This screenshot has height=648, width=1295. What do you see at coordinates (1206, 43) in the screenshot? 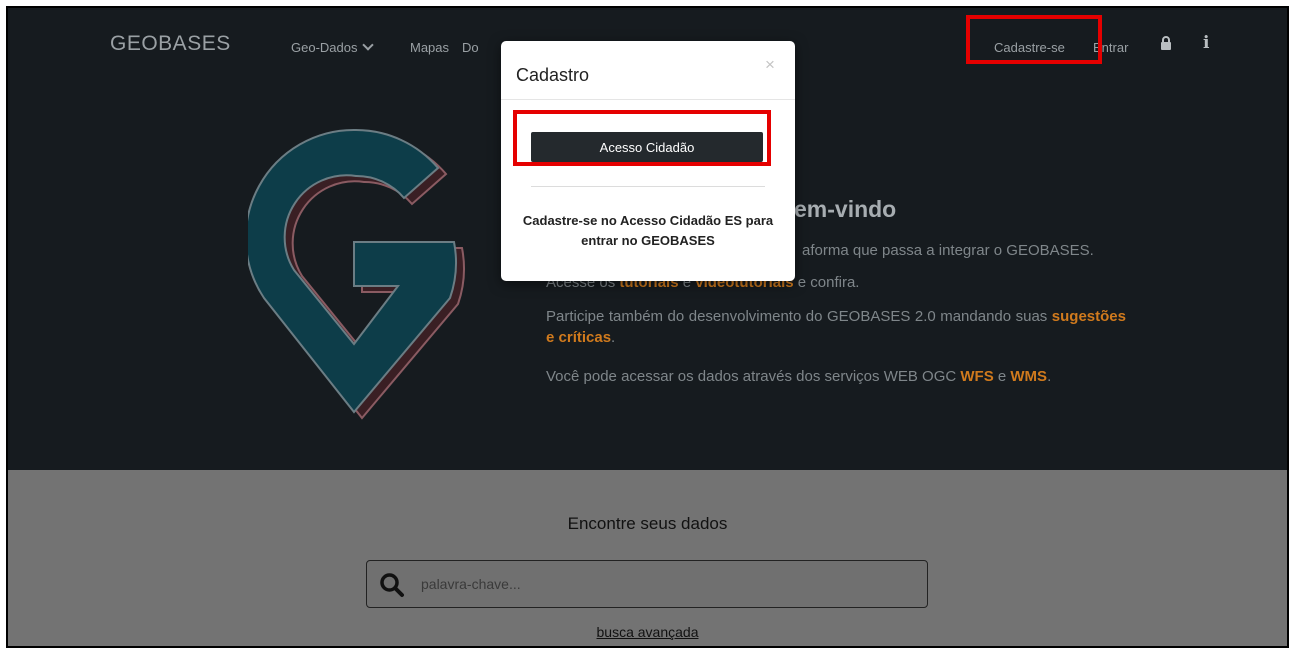
I see `info-icon: i` at bounding box center [1206, 43].